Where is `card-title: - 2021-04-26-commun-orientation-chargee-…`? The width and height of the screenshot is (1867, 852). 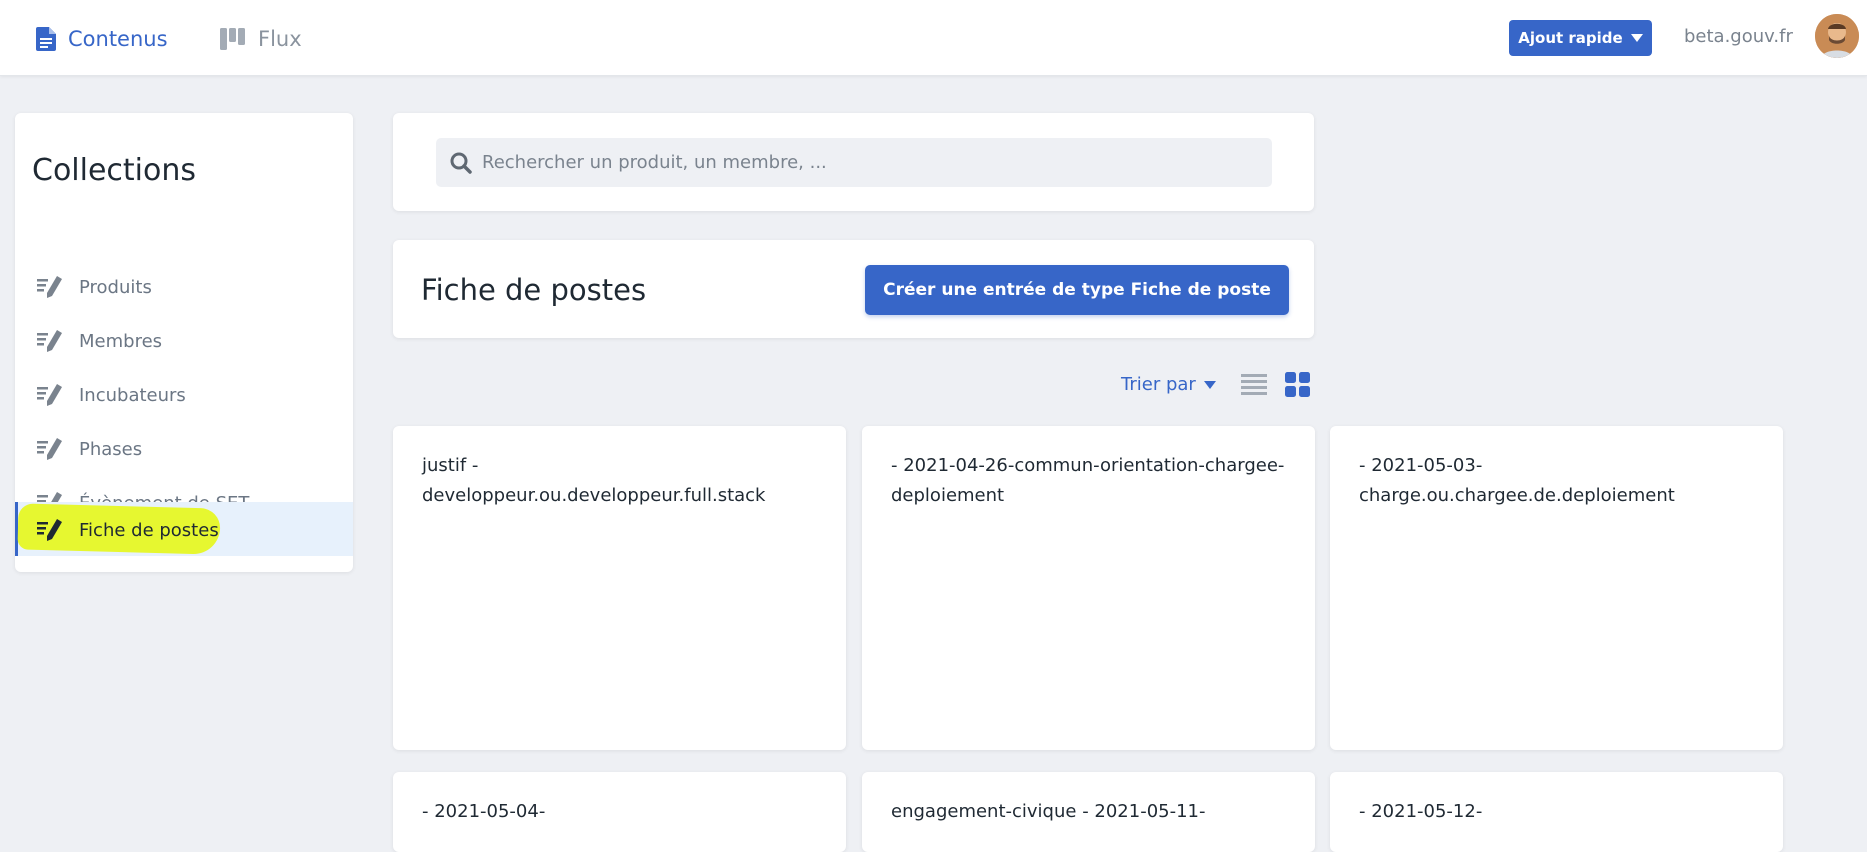 card-title: - 2021-04-26-commun-orientation-chargee-… is located at coordinates (1088, 480).